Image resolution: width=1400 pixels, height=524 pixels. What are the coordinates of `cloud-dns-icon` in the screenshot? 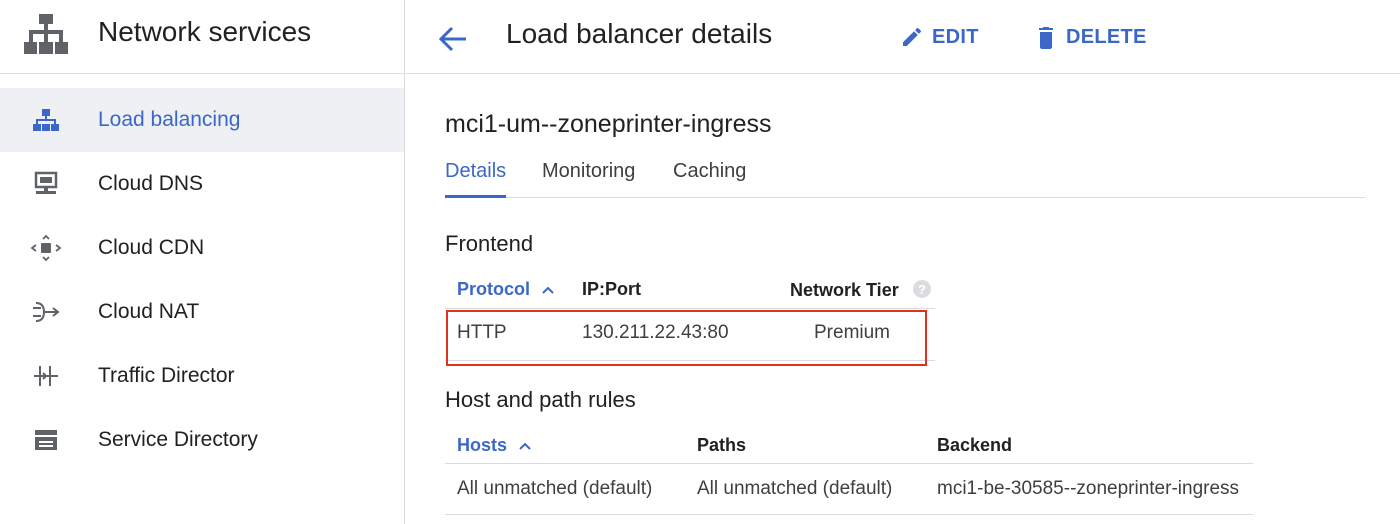 It's located at (46, 182).